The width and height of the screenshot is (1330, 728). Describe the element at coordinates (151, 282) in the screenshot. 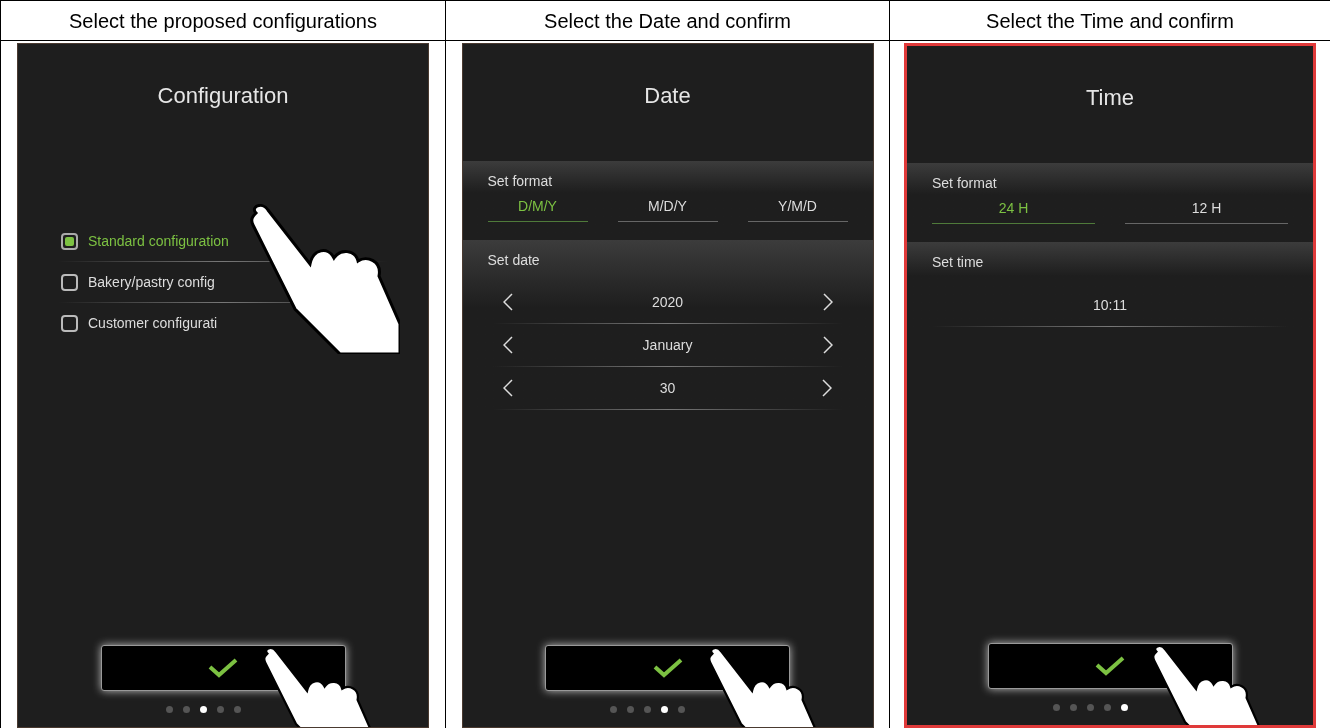

I see `option-label: Bakery/pastry config` at that location.